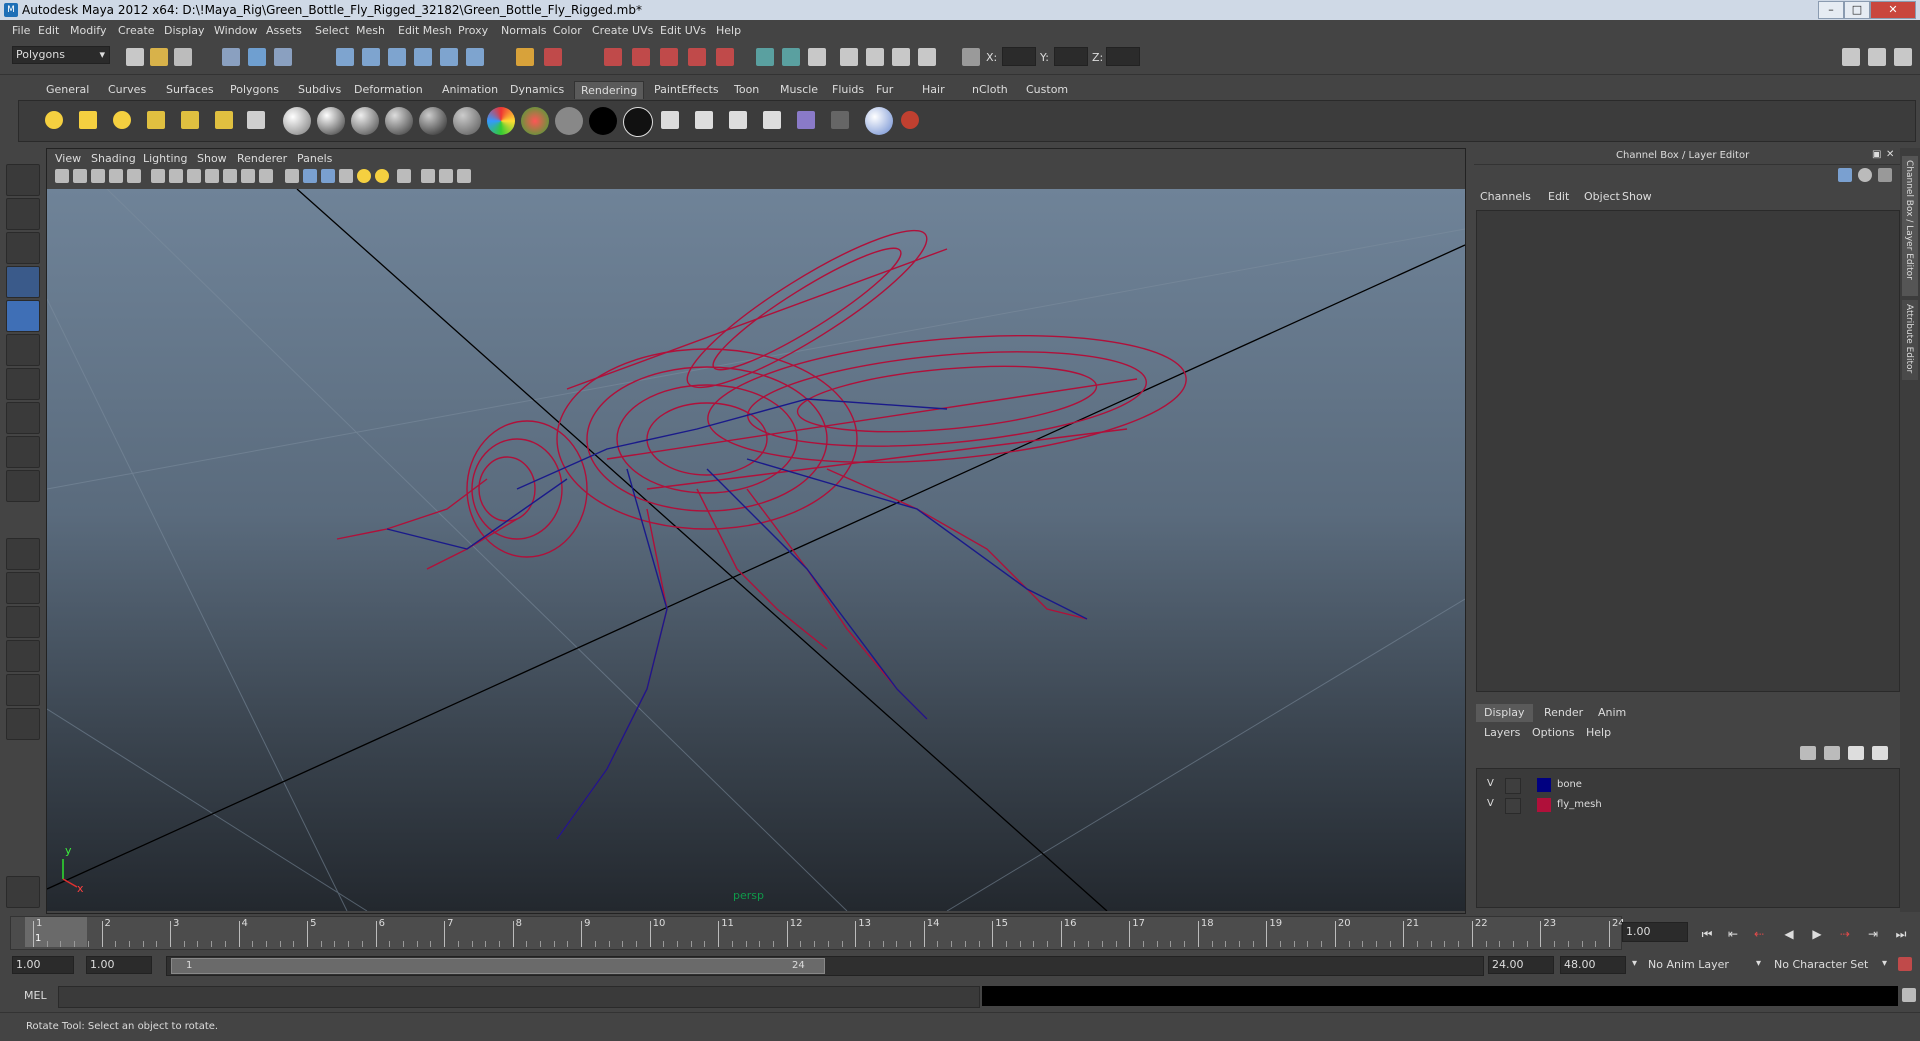 This screenshot has width=1920, height=1041. Describe the element at coordinates (135, 57) in the screenshot. I see `new-scene-icon` at that location.